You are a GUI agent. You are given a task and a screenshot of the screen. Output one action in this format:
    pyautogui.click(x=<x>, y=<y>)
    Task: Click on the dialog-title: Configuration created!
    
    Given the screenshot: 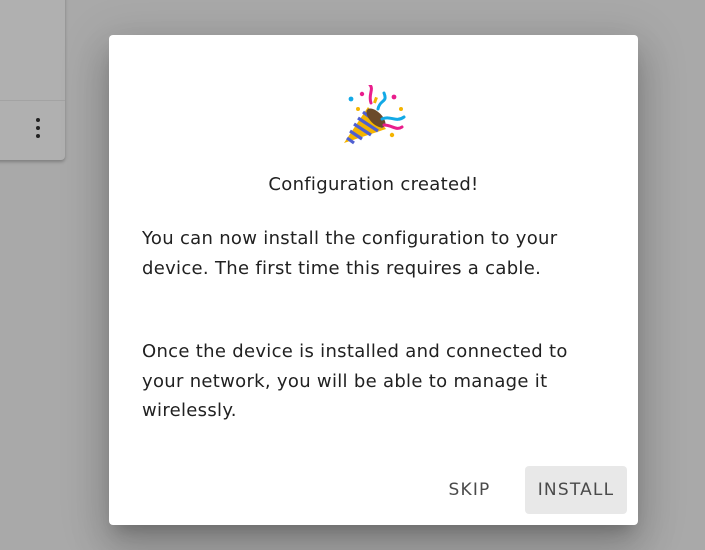 What is the action you would take?
    pyautogui.click(x=373, y=184)
    